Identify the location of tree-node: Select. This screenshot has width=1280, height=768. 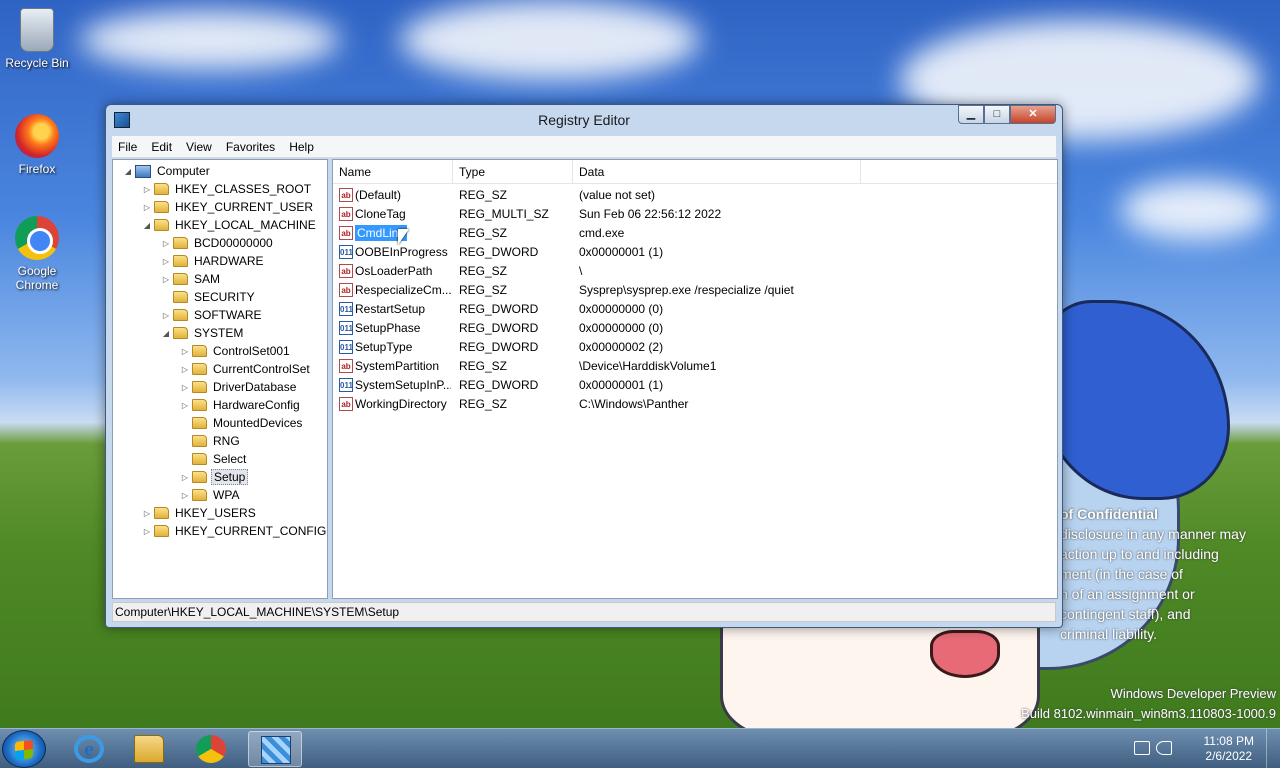
(214, 459).